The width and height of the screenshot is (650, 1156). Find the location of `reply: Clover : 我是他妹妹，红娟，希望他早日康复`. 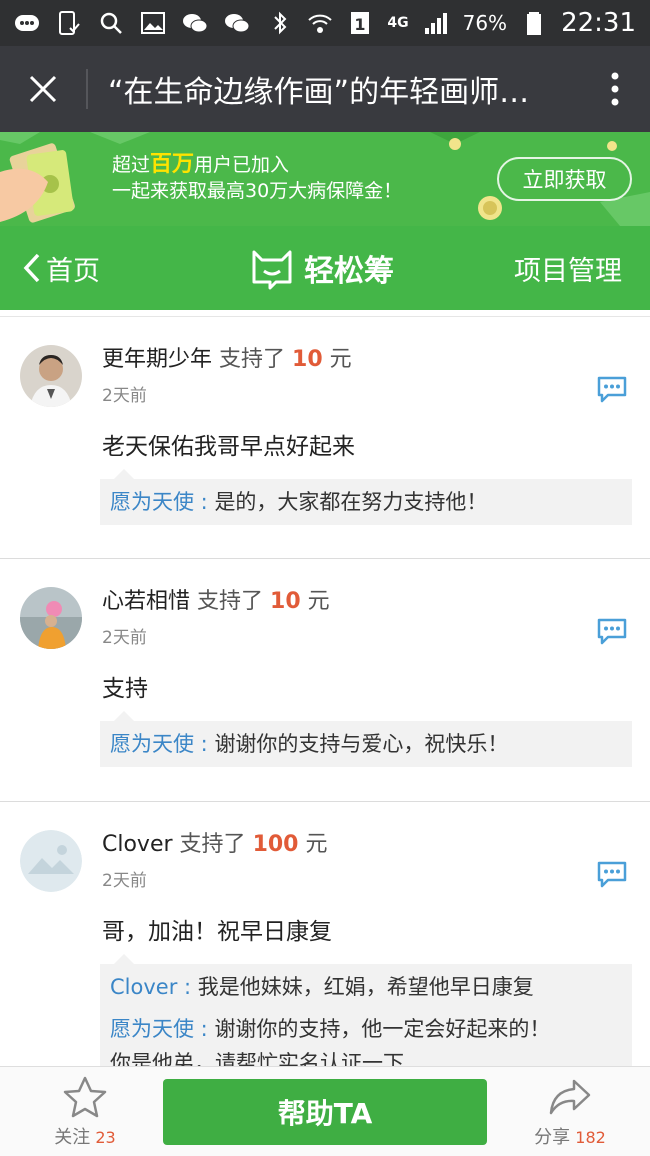

reply: Clover : 我是他妹妹，红娟，希望他早日康复 is located at coordinates (322, 987).